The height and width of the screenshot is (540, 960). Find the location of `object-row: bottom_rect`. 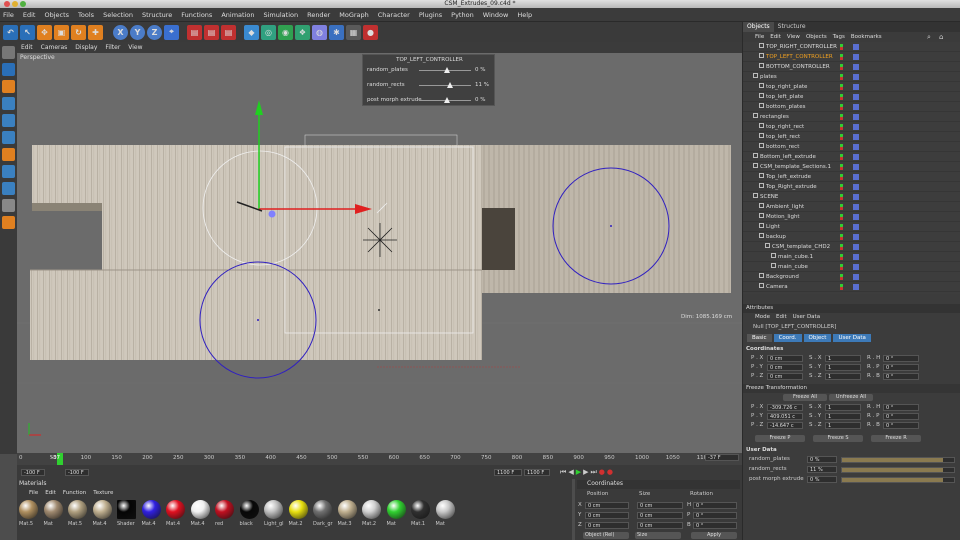

object-row: bottom_rect is located at coordinates (851, 147).